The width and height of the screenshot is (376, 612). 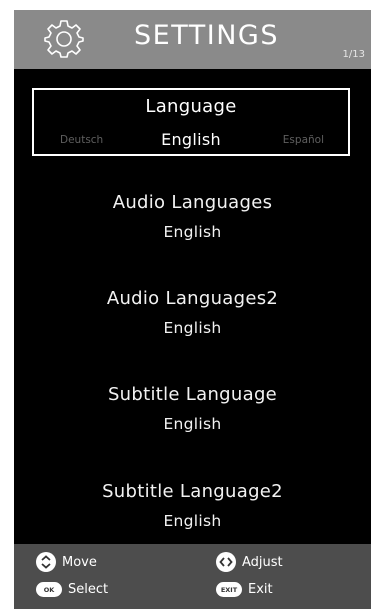 I want to click on hint-move-label: Move, so click(x=79, y=562).